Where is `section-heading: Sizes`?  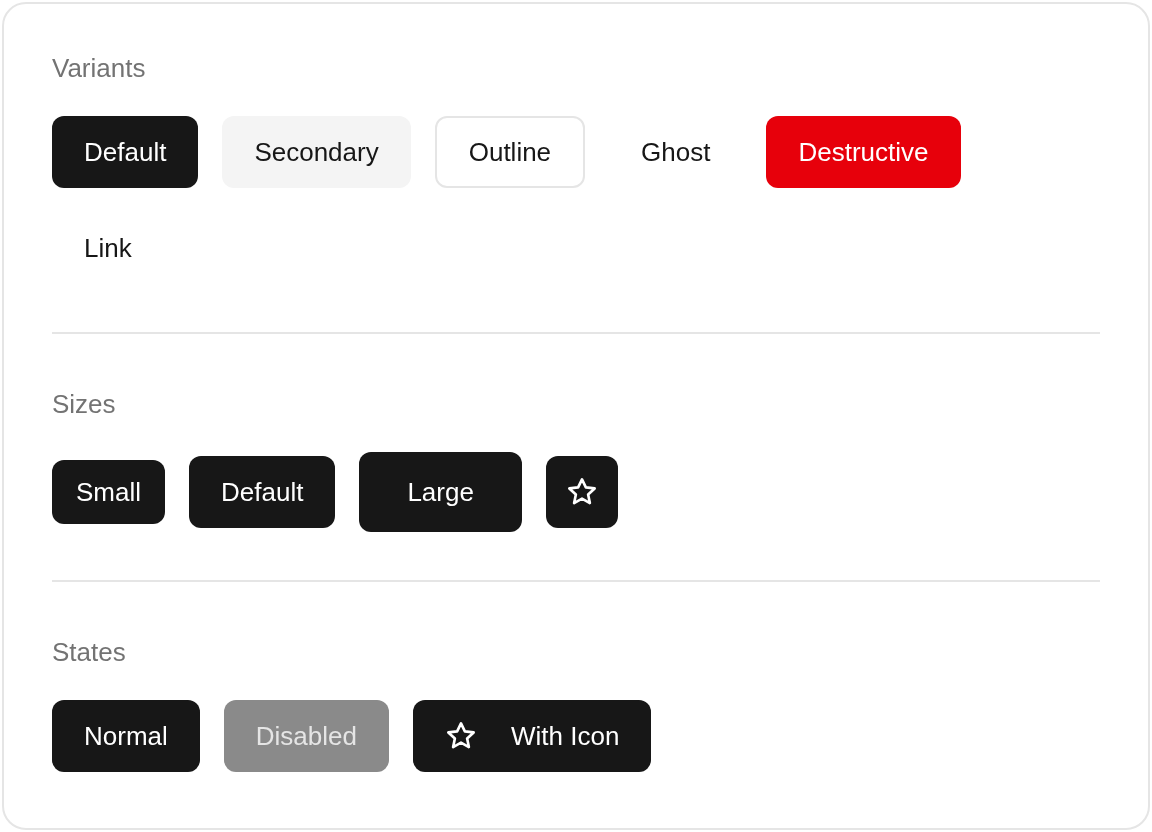
section-heading: Sizes is located at coordinates (84, 404).